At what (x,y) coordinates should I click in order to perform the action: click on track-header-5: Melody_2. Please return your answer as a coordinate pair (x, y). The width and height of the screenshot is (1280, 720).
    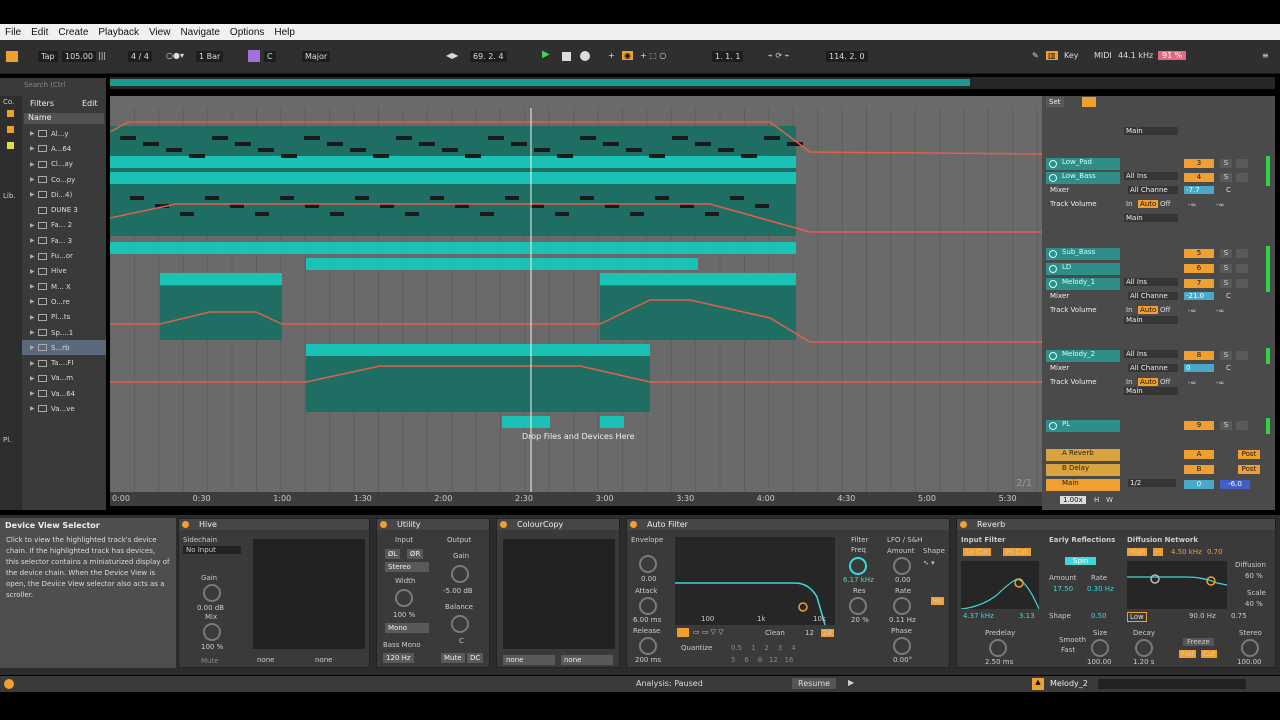
    Looking at the image, I should click on (1083, 356).